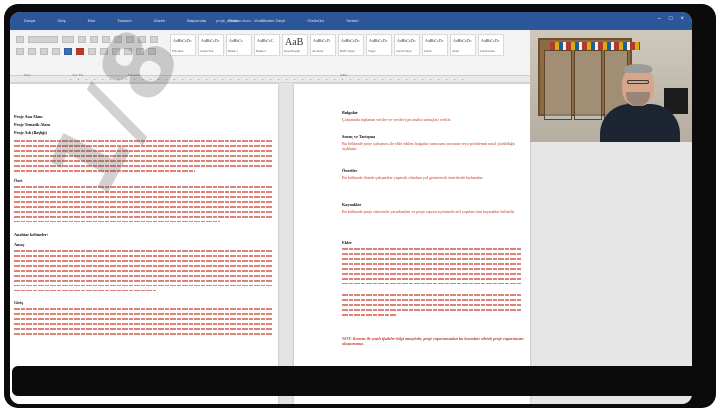 The image size is (720, 412). Describe the element at coordinates (318, 51) in the screenshot. I see `style-name: Alt Konu` at that location.